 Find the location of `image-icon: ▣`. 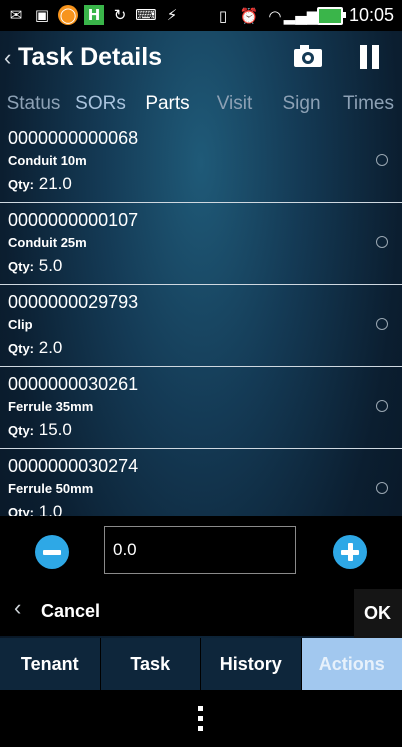

image-icon: ▣ is located at coordinates (42, 15).